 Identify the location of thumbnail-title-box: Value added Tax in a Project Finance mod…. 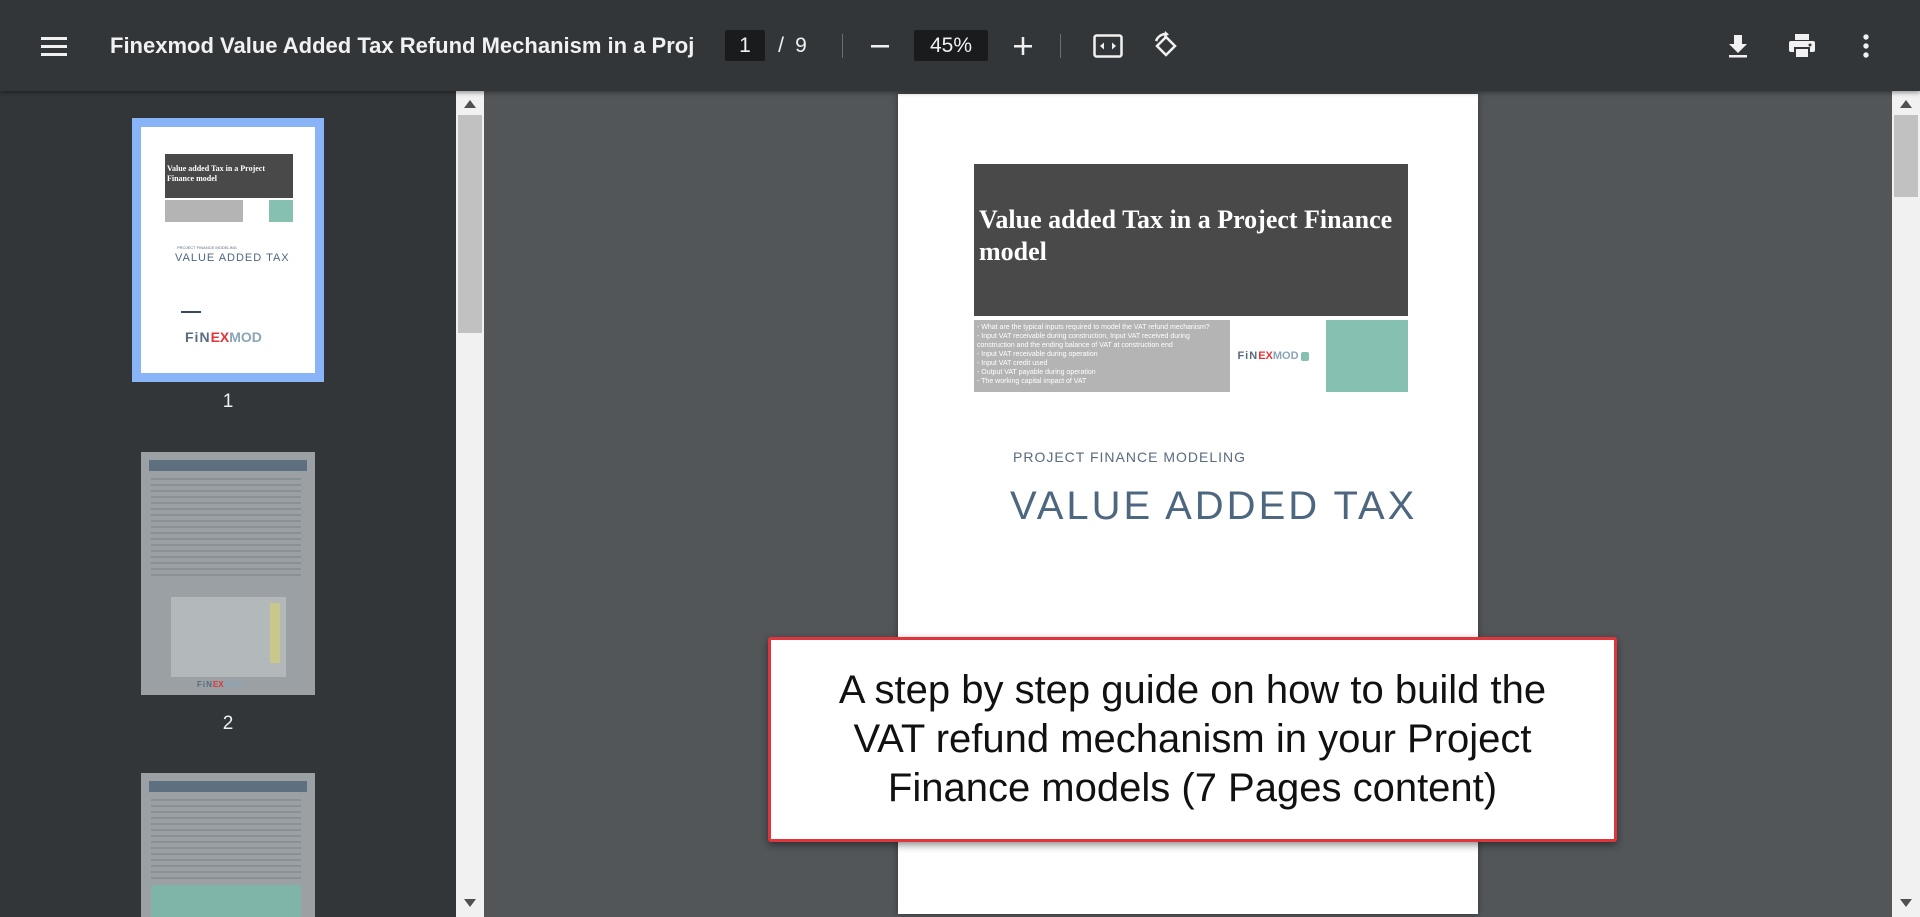
(229, 176).